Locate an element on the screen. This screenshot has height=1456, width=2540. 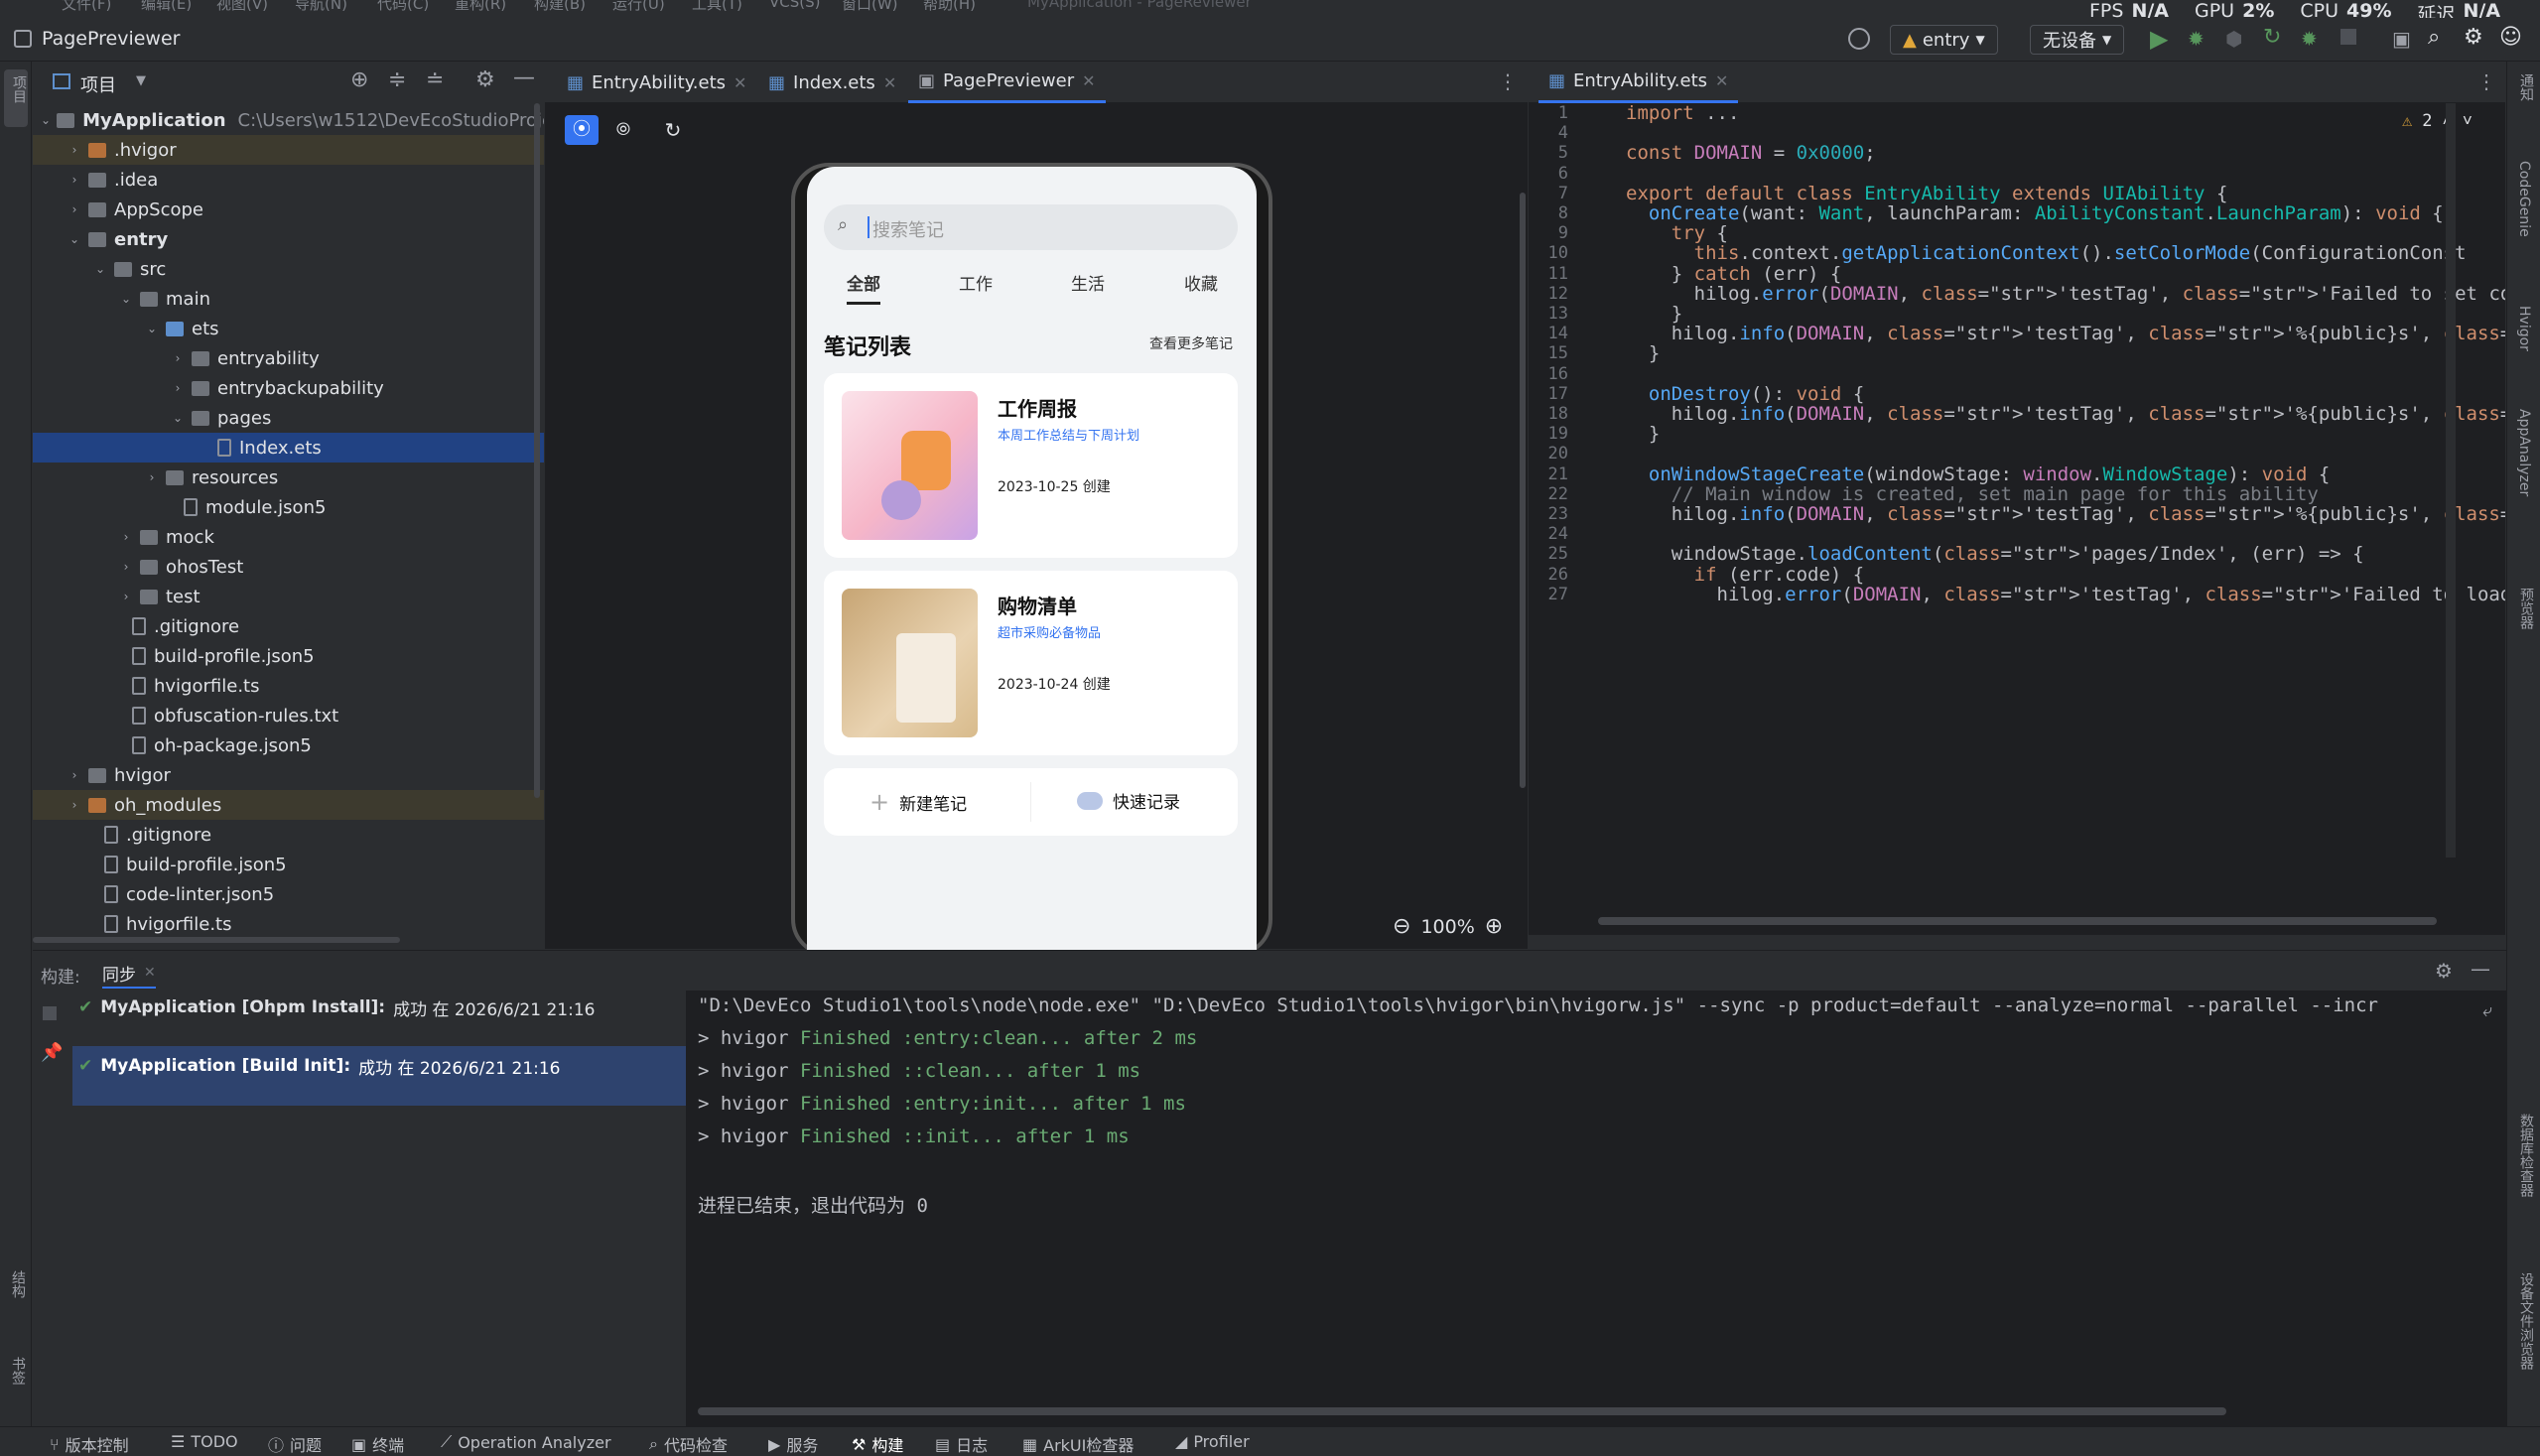
menu-tools: 工具(T) is located at coordinates (717, 7).